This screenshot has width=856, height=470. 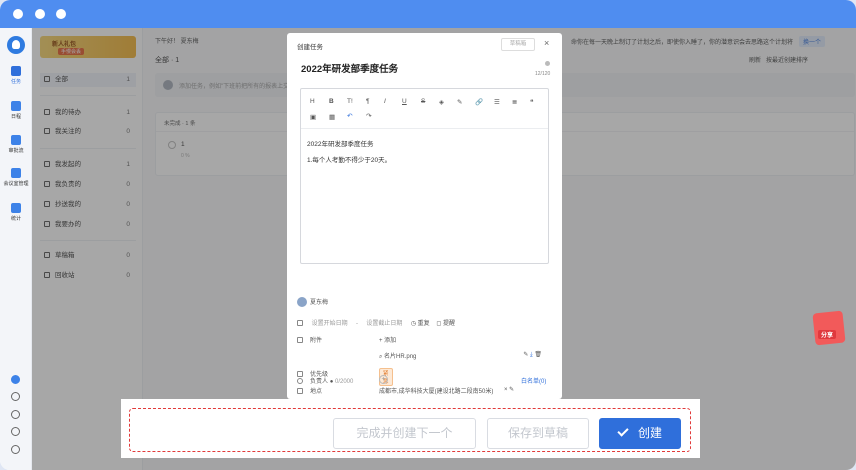 I want to click on end-date-field: 设置截止日期, so click(x=384, y=324).